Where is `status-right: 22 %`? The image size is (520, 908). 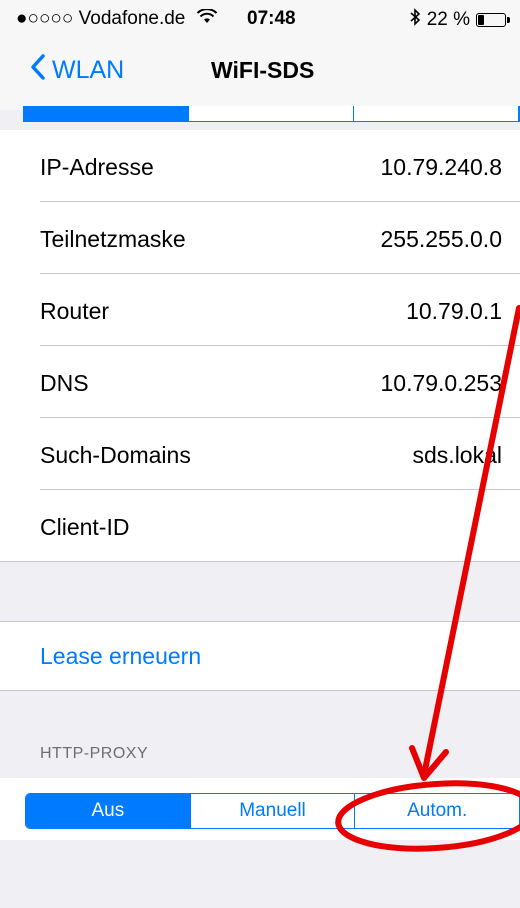
status-right: 22 % is located at coordinates (459, 20).